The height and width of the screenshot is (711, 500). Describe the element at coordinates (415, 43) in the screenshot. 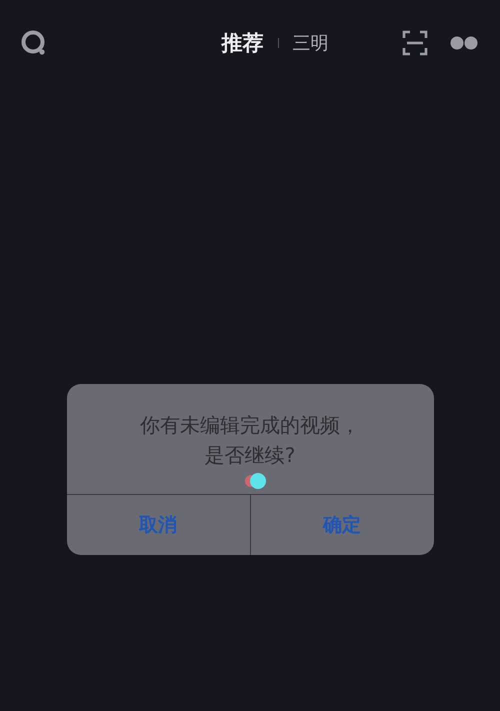

I see `scan-icon` at that location.